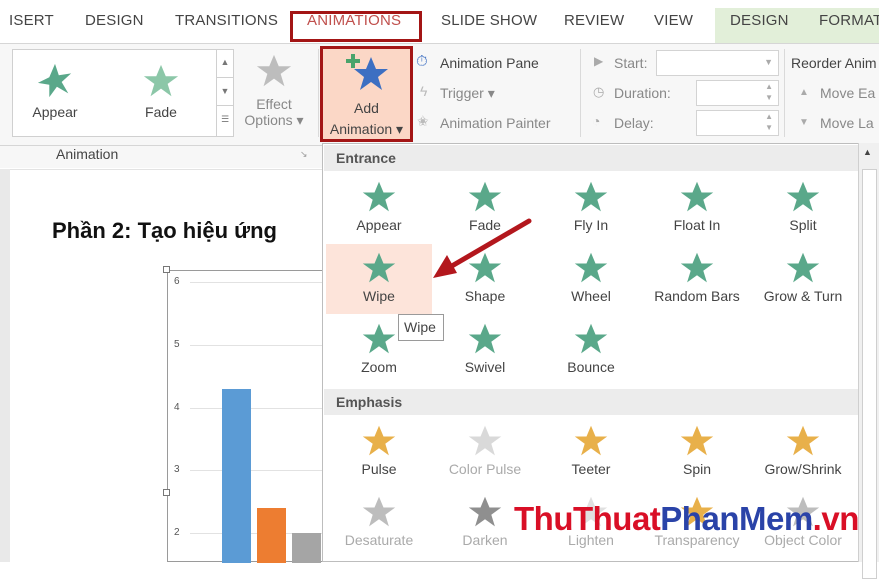 This screenshot has width=879, height=579. I want to click on move-later-icon: ▼, so click(804, 122).